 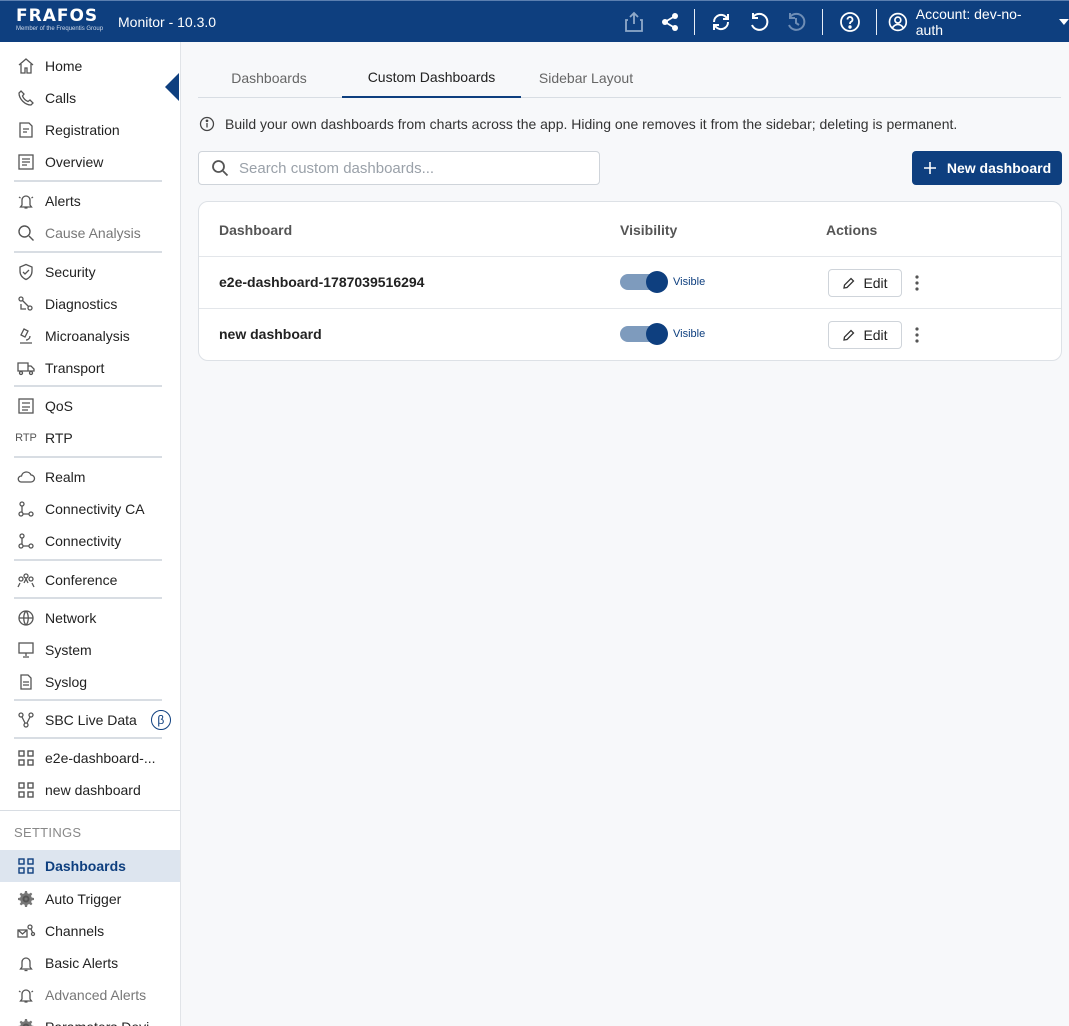 I want to click on table-row: new dashboard Visible Edit, so click(x=630, y=334).